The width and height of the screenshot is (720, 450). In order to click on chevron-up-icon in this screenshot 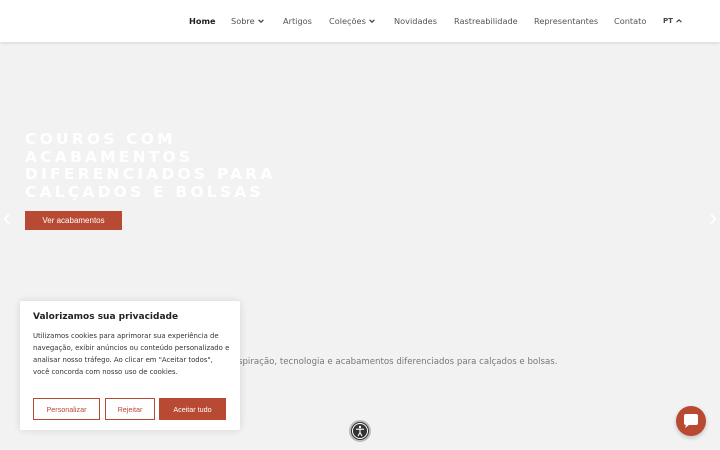, I will do `click(679, 21)`.